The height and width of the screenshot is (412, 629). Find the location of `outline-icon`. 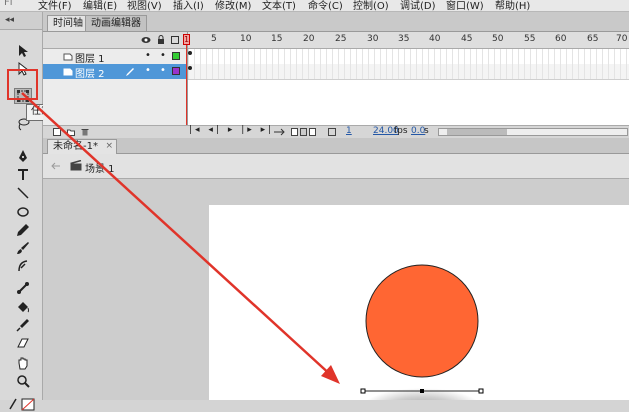

outline-icon is located at coordinates (175, 40).